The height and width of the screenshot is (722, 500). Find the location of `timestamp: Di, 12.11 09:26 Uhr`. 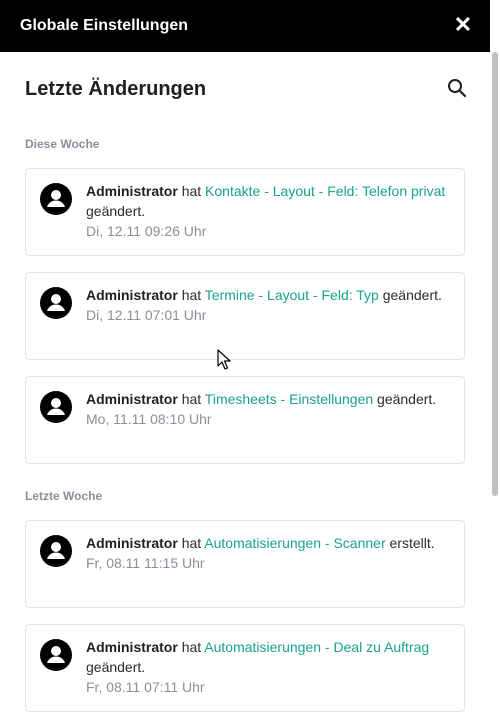

timestamp: Di, 12.11 09:26 Uhr is located at coordinates (146, 231).